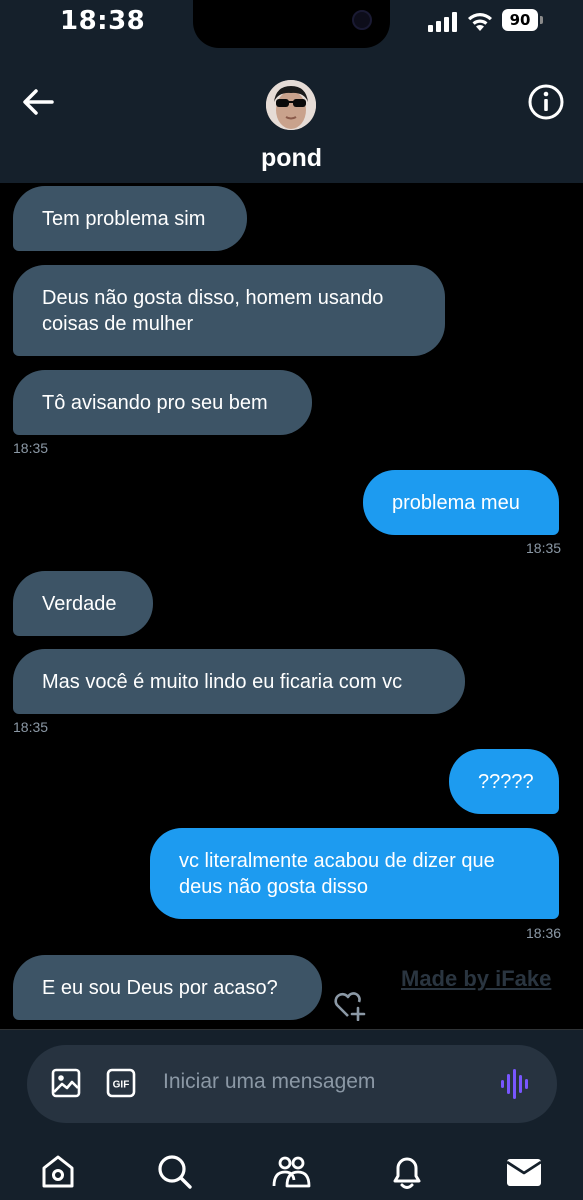 The width and height of the screenshot is (583, 1200). I want to click on message-text: E eu sou Deus por acaso?, so click(160, 987).